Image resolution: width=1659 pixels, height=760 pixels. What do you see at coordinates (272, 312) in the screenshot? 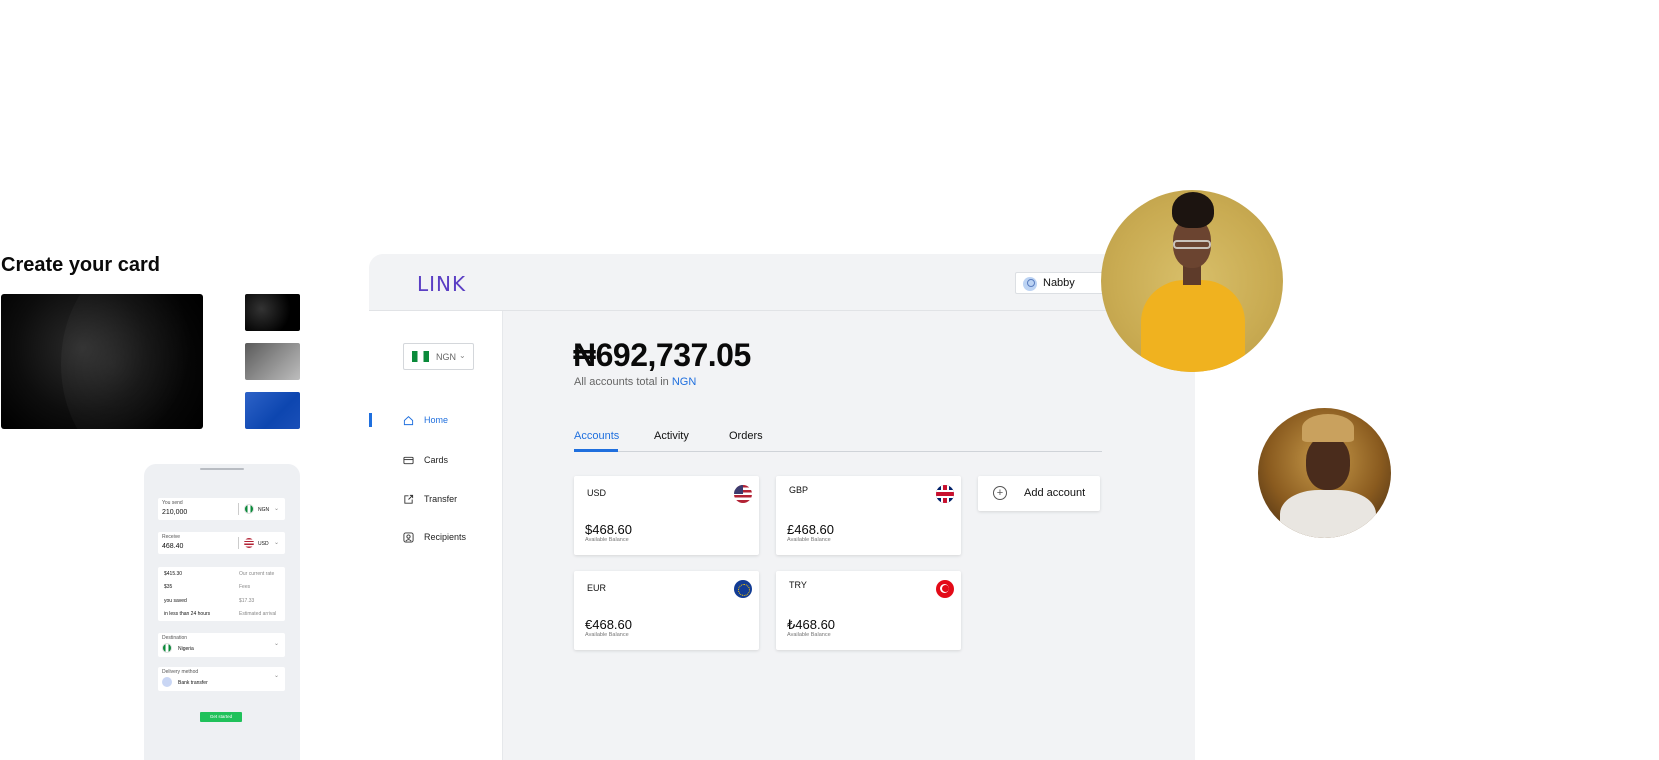
I see `card-style-black` at bounding box center [272, 312].